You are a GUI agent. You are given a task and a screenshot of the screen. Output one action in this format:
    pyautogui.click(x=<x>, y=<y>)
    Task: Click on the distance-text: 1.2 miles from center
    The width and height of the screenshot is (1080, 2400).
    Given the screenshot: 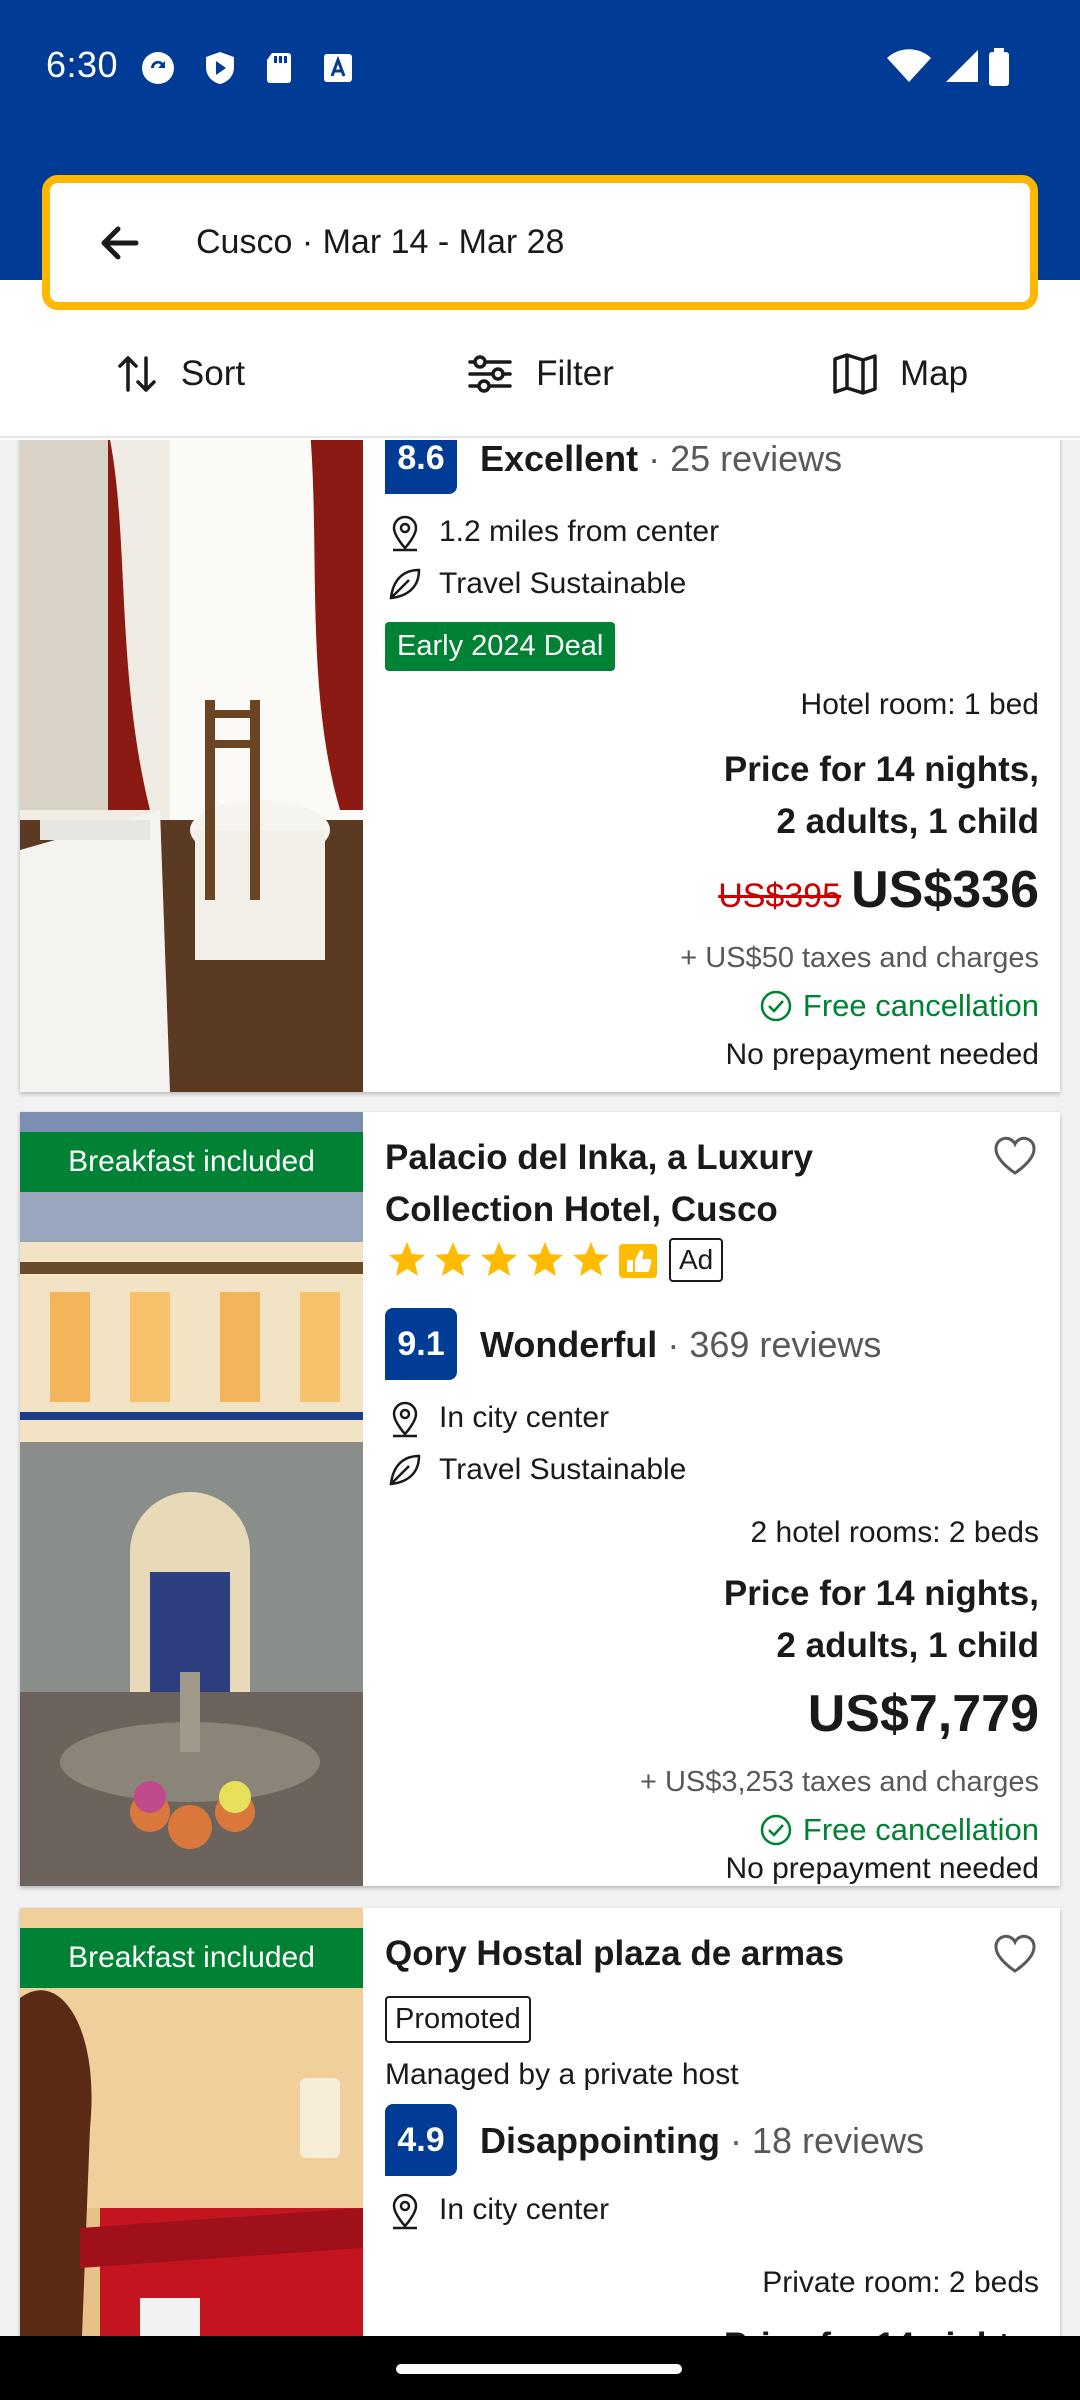 What is the action you would take?
    pyautogui.click(x=579, y=531)
    